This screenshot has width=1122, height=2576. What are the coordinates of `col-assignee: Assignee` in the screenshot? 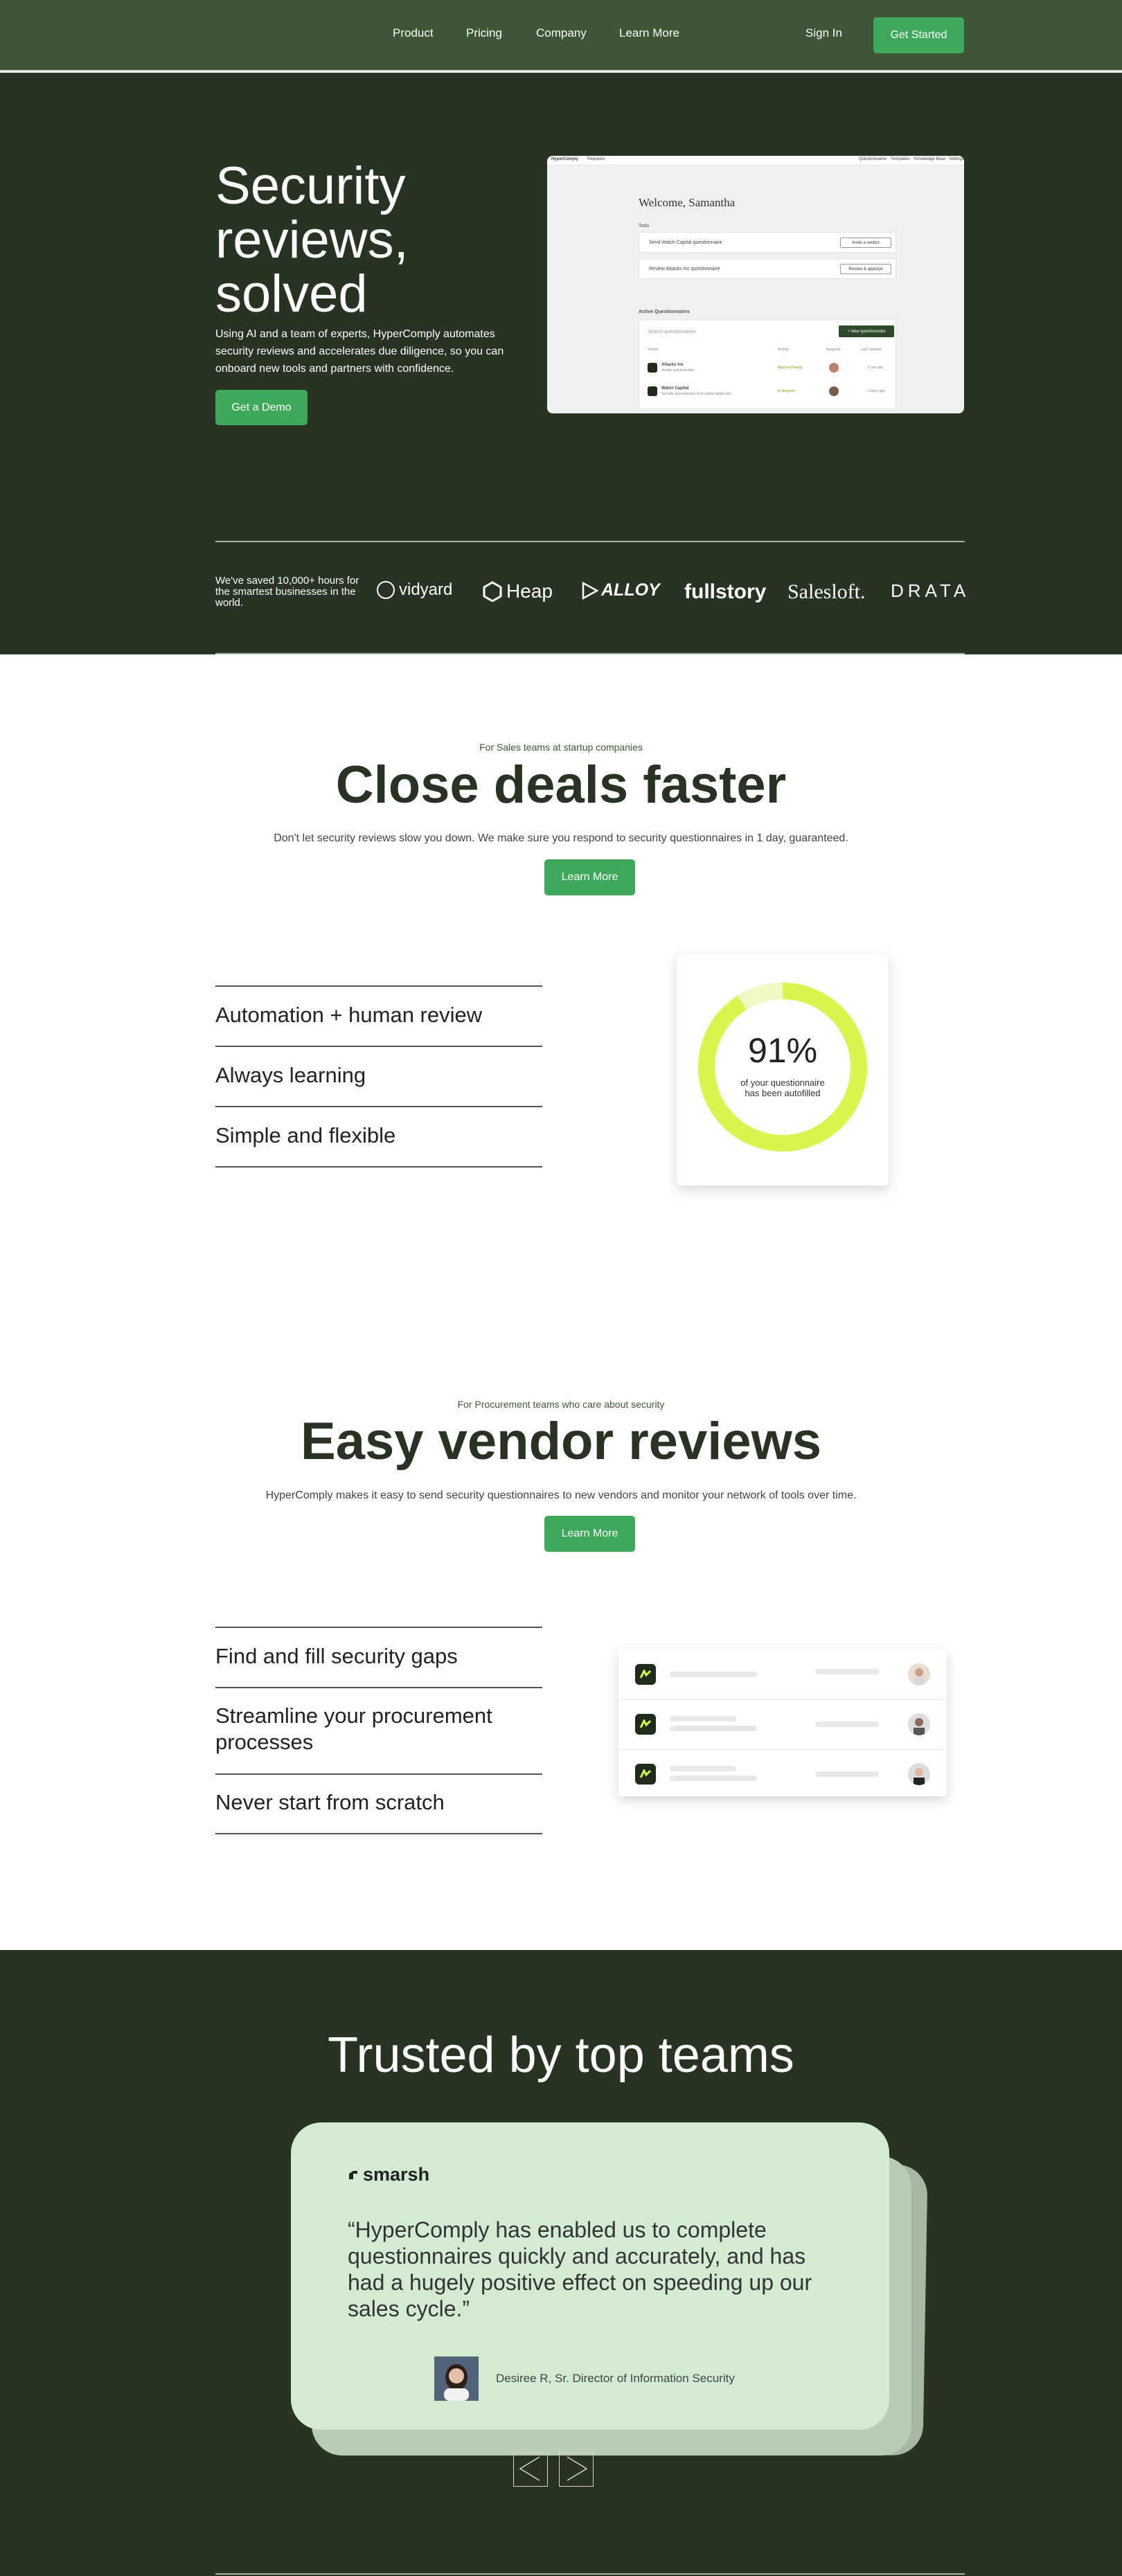 It's located at (833, 350).